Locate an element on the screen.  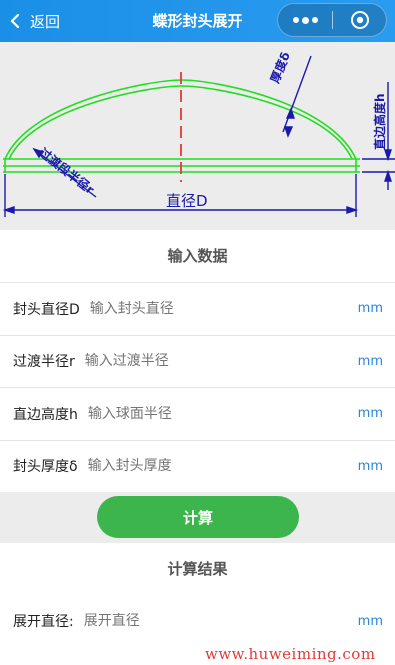
calculate-button: 计算 is located at coordinates (198, 517).